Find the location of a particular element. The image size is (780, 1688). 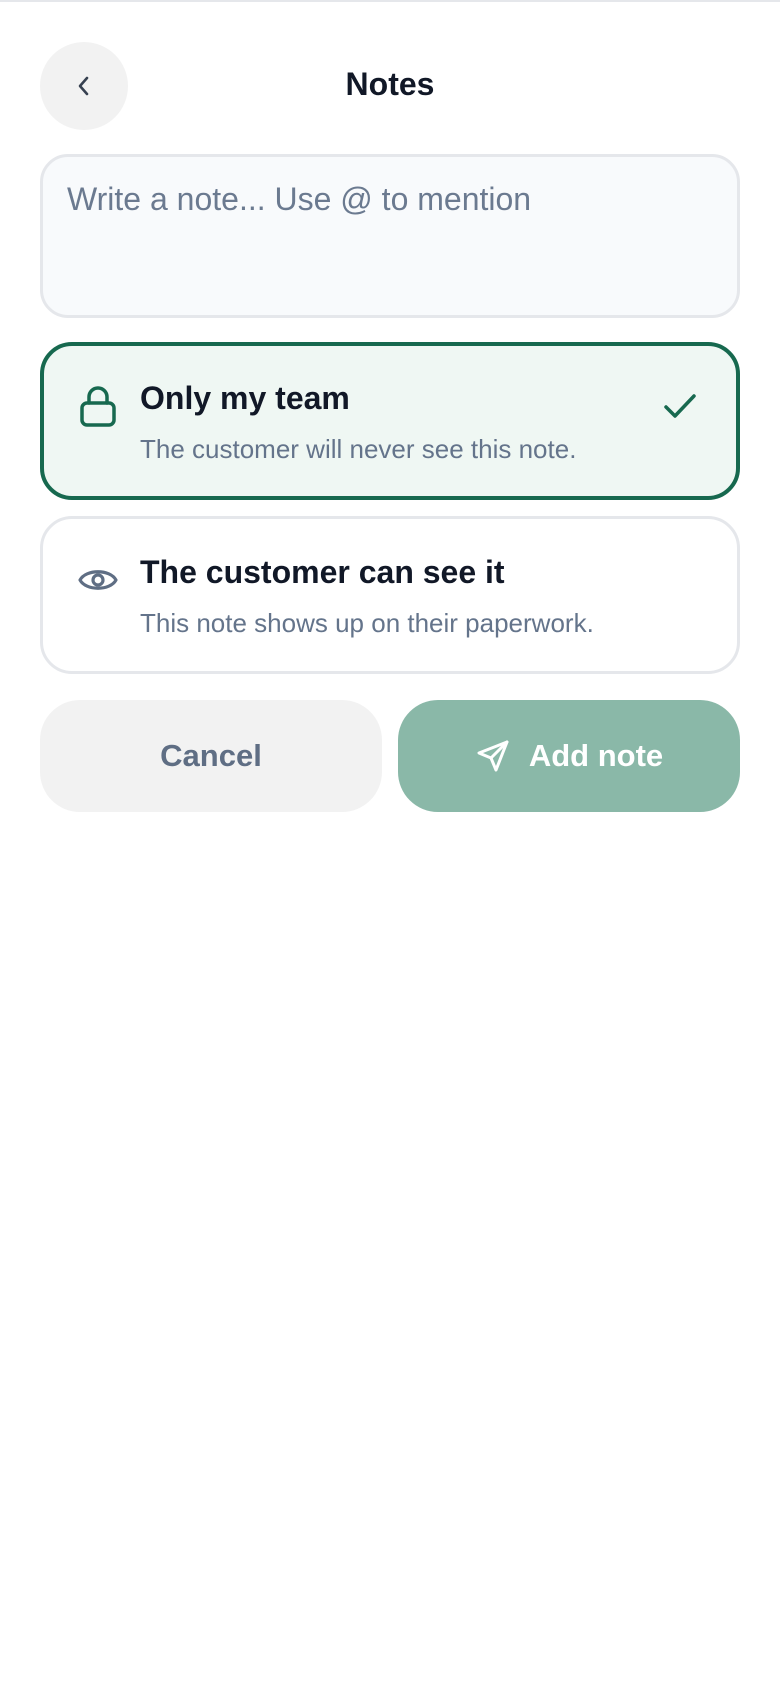

header: Notes is located at coordinates (390, 85).